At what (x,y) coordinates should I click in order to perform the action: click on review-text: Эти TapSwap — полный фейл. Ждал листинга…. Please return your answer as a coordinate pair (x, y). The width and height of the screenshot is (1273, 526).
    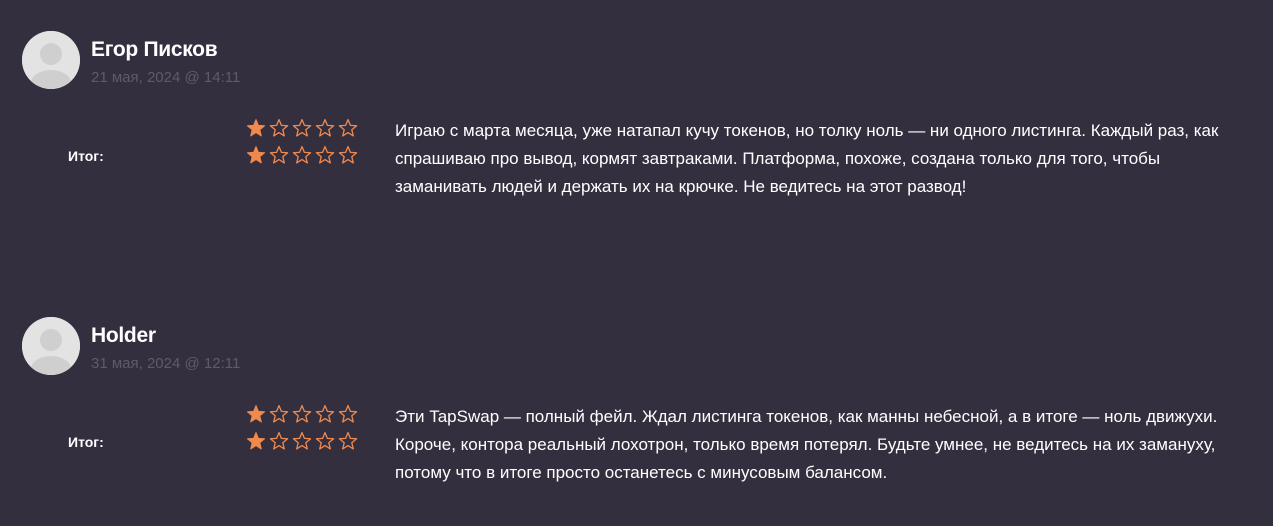
    Looking at the image, I should click on (806, 444).